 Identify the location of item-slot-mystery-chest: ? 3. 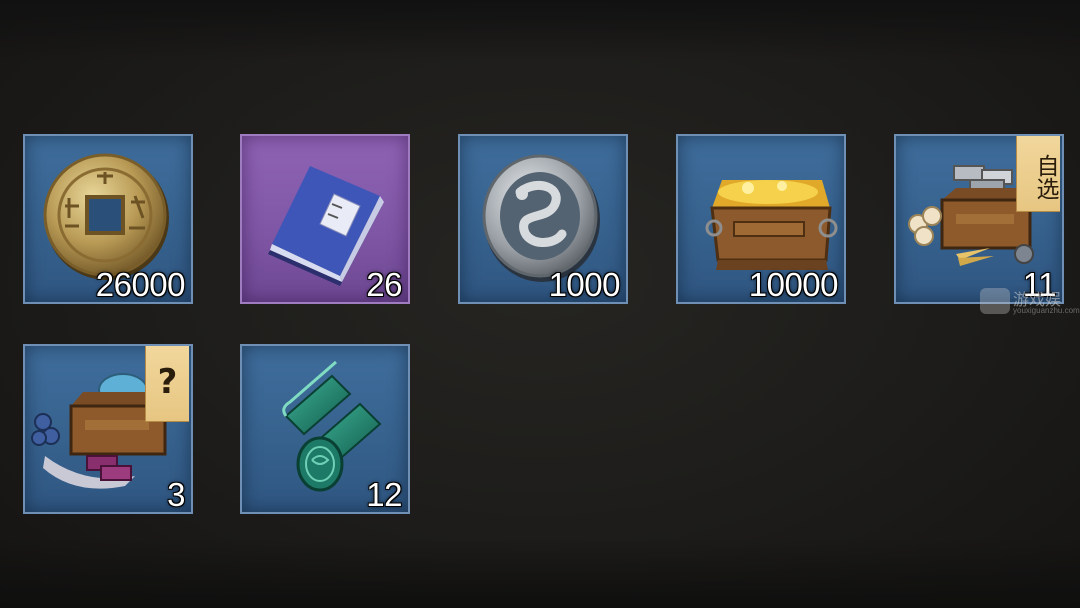
(108, 429).